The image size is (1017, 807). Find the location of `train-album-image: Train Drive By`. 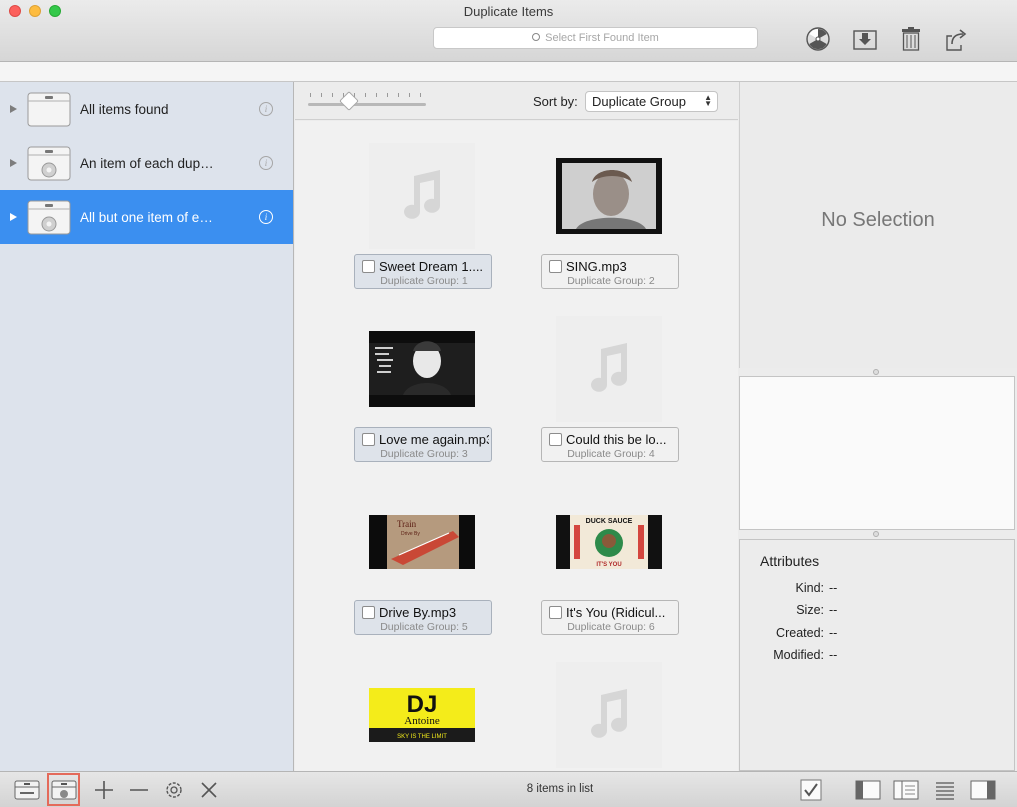

train-album-image: Train Drive By is located at coordinates (422, 542).